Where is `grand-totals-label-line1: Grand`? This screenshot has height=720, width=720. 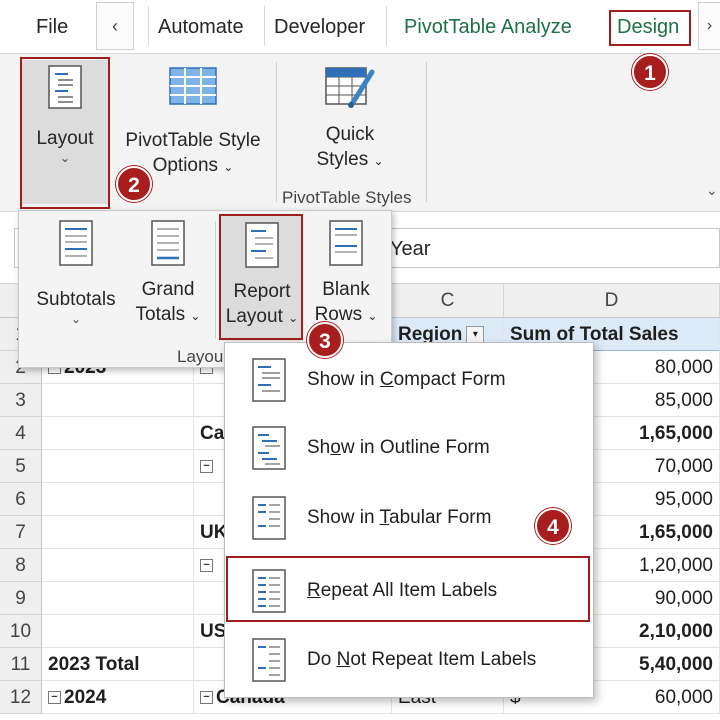 grand-totals-label-line1: Grand is located at coordinates (168, 289).